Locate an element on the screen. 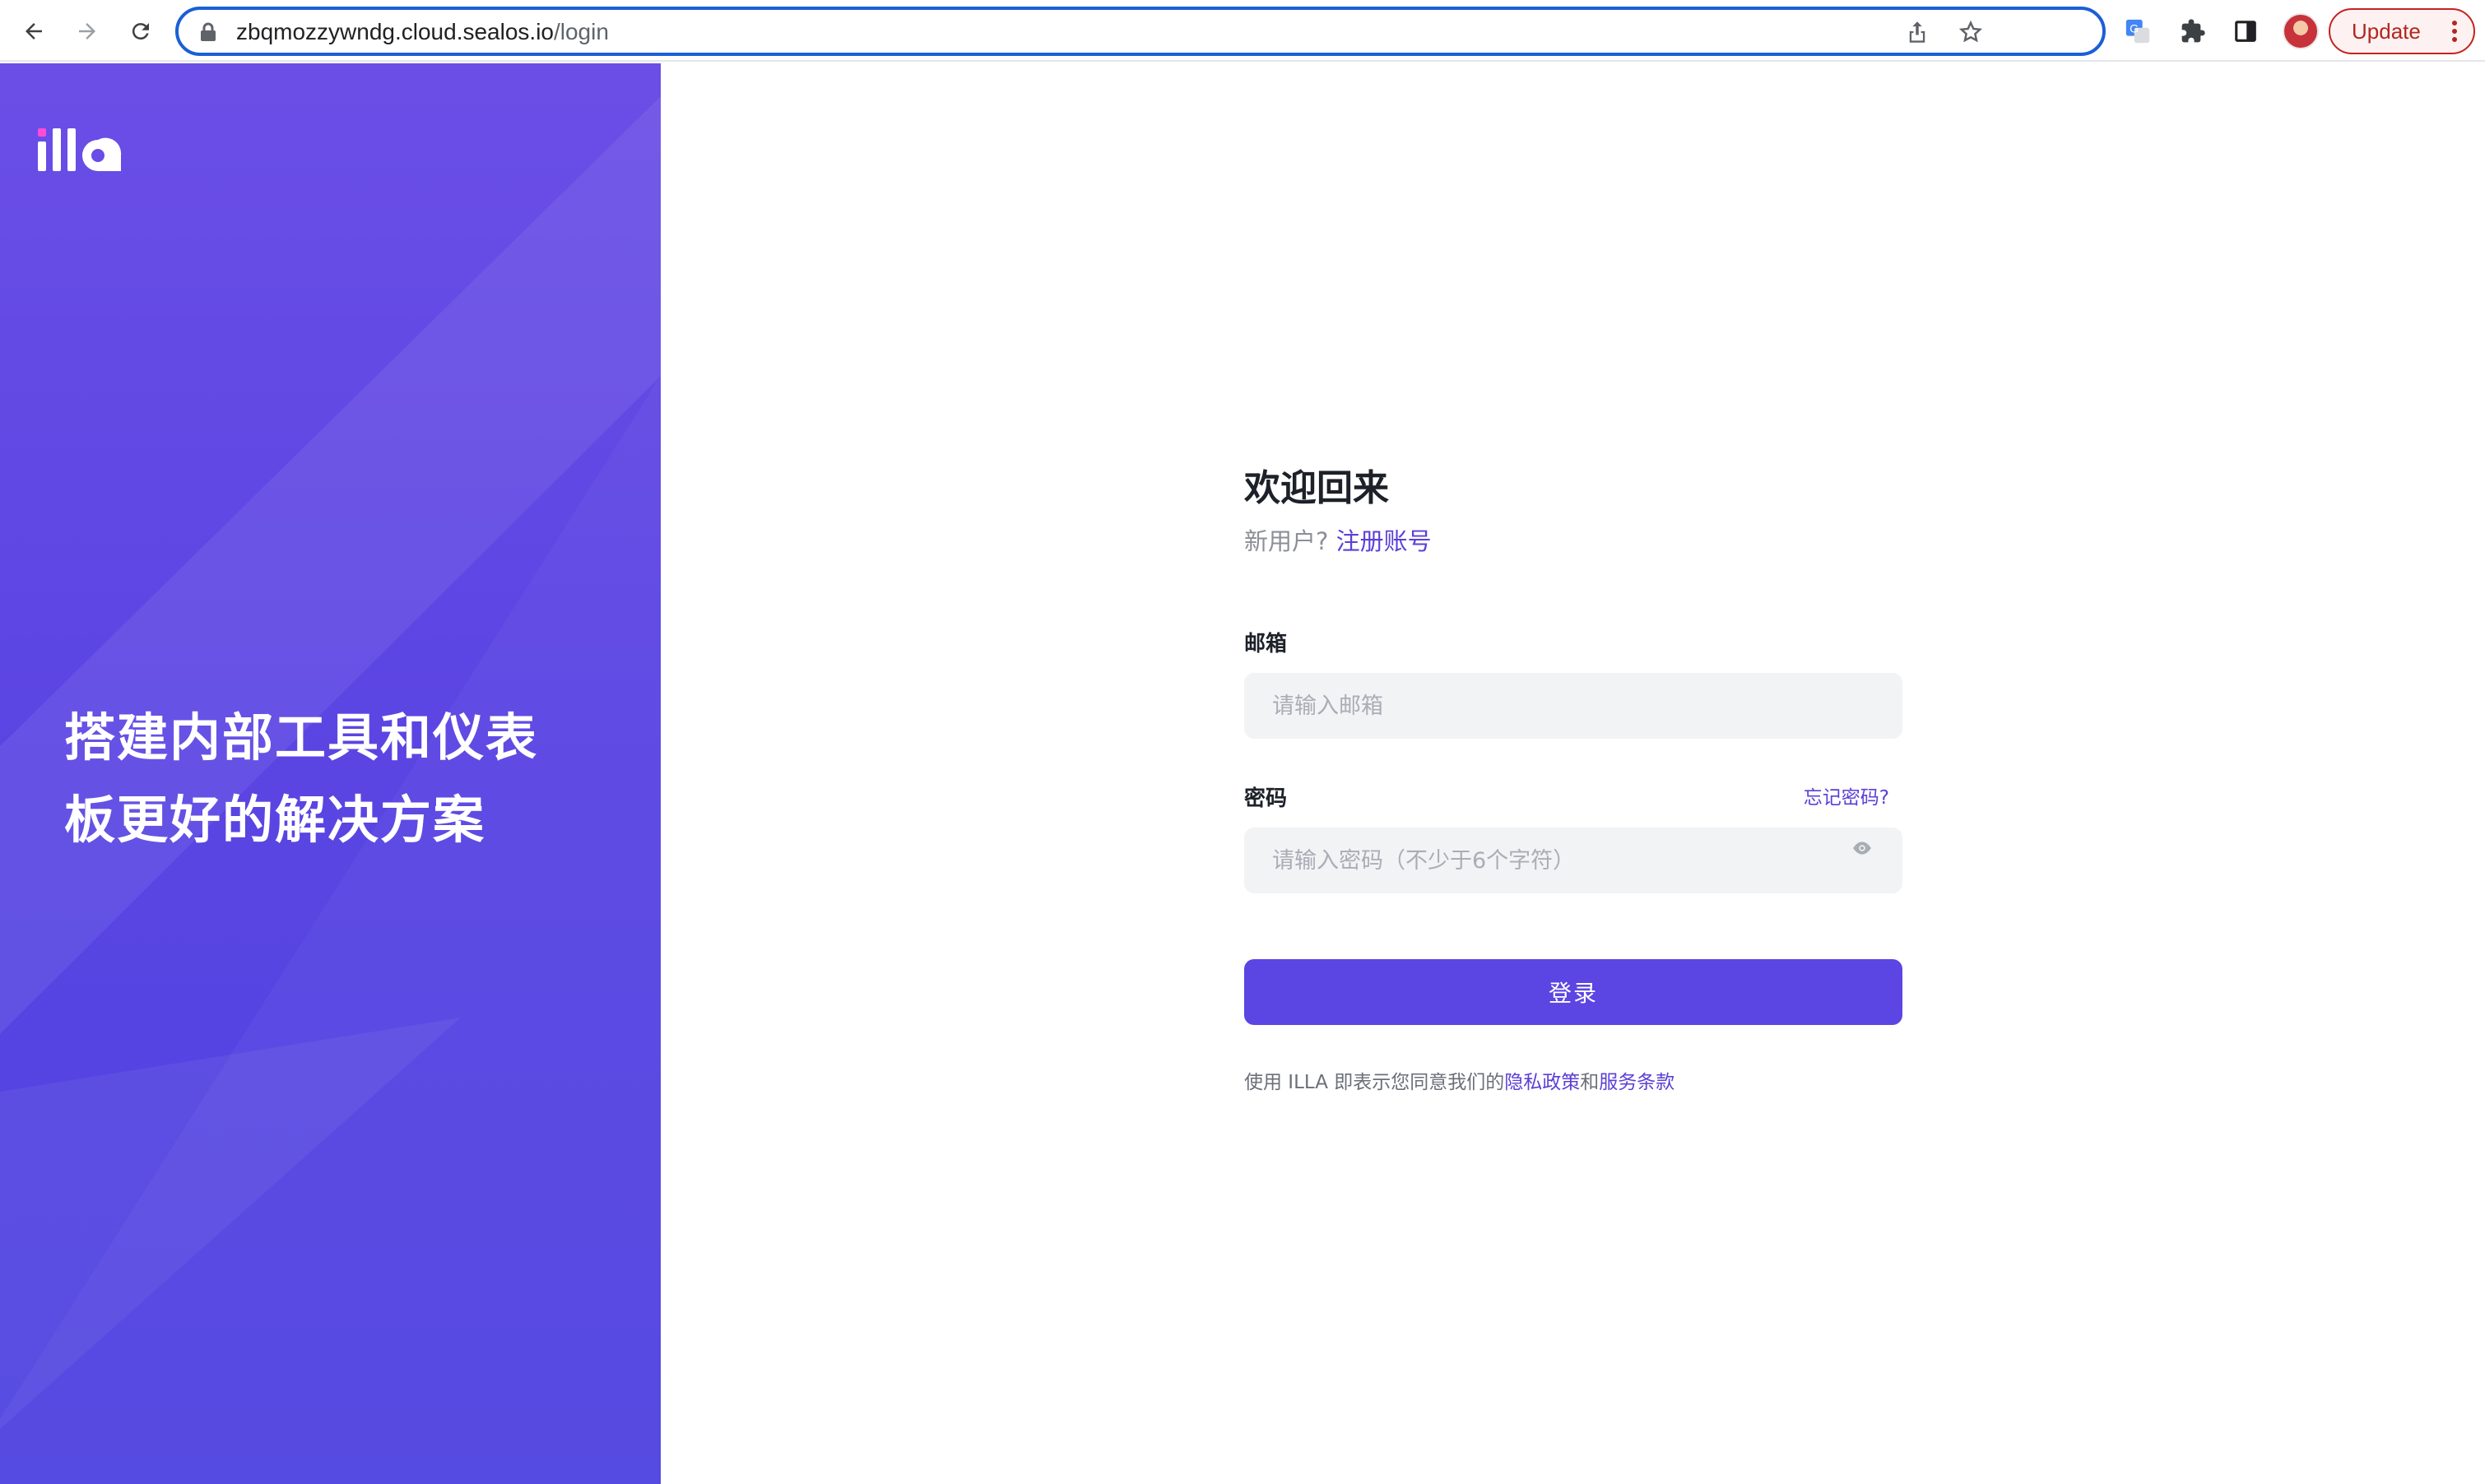  extensions-button is located at coordinates (2192, 31).